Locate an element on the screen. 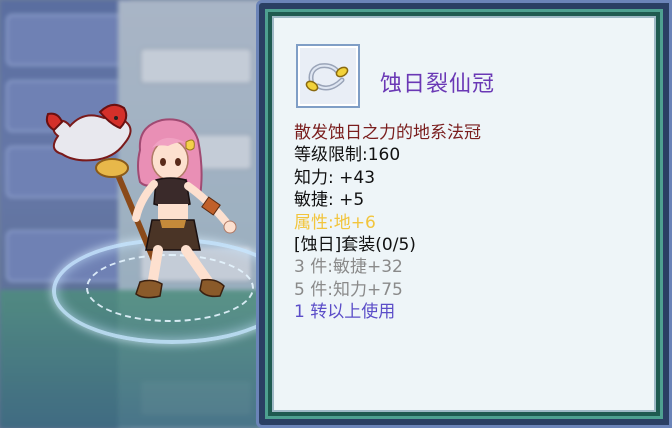  right-boot is located at coordinates (212, 288).